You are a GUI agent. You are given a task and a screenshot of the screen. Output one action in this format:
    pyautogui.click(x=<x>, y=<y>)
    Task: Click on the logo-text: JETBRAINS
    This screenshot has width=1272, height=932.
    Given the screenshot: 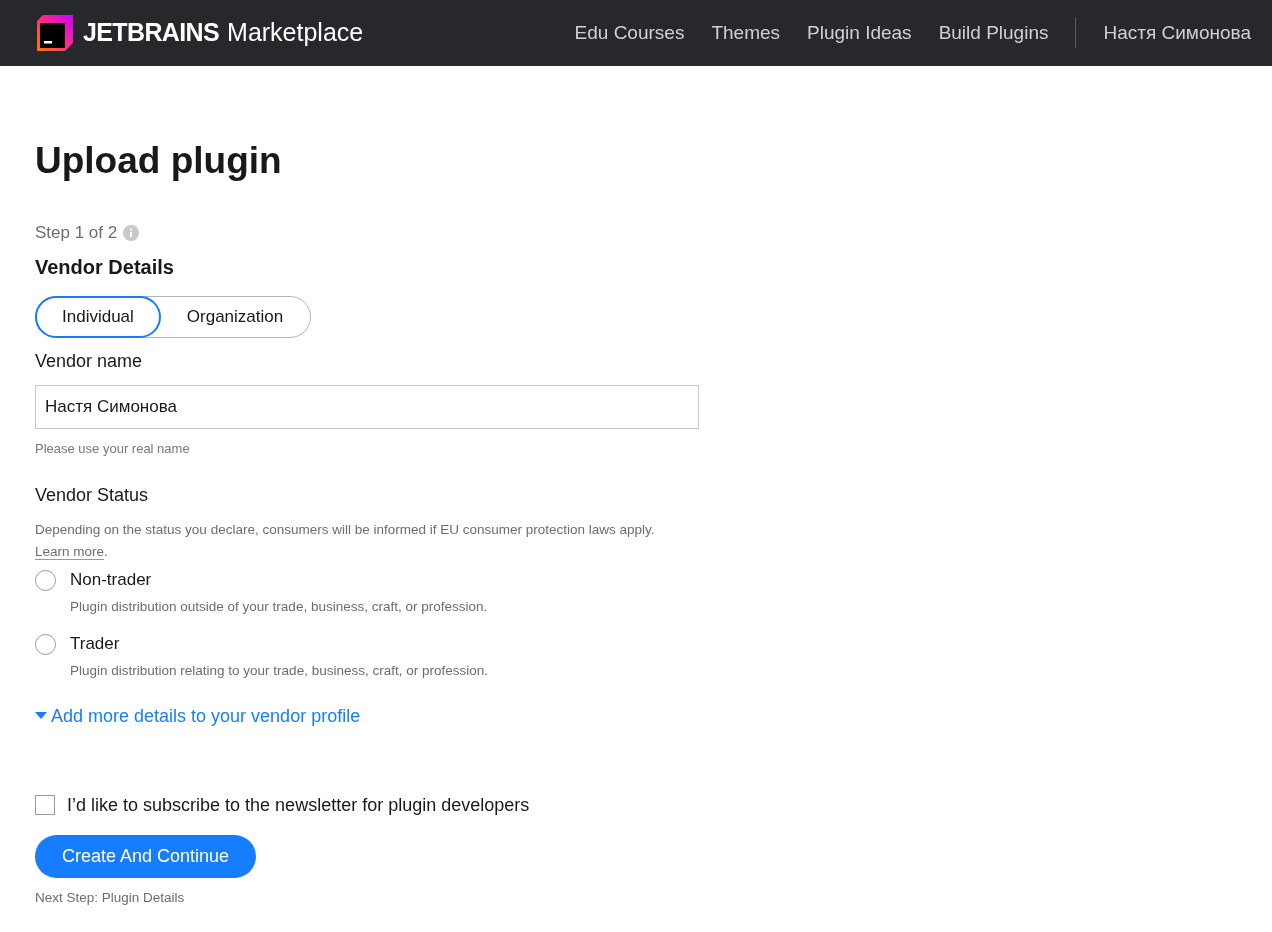 What is the action you would take?
    pyautogui.click(x=151, y=33)
    